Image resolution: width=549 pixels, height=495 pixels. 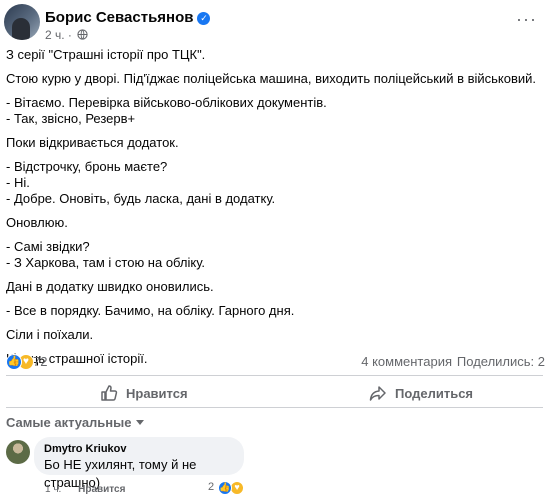 What do you see at coordinates (50, 334) in the screenshot?
I see `post-paragraph: Сіли і поїхали.` at bounding box center [50, 334].